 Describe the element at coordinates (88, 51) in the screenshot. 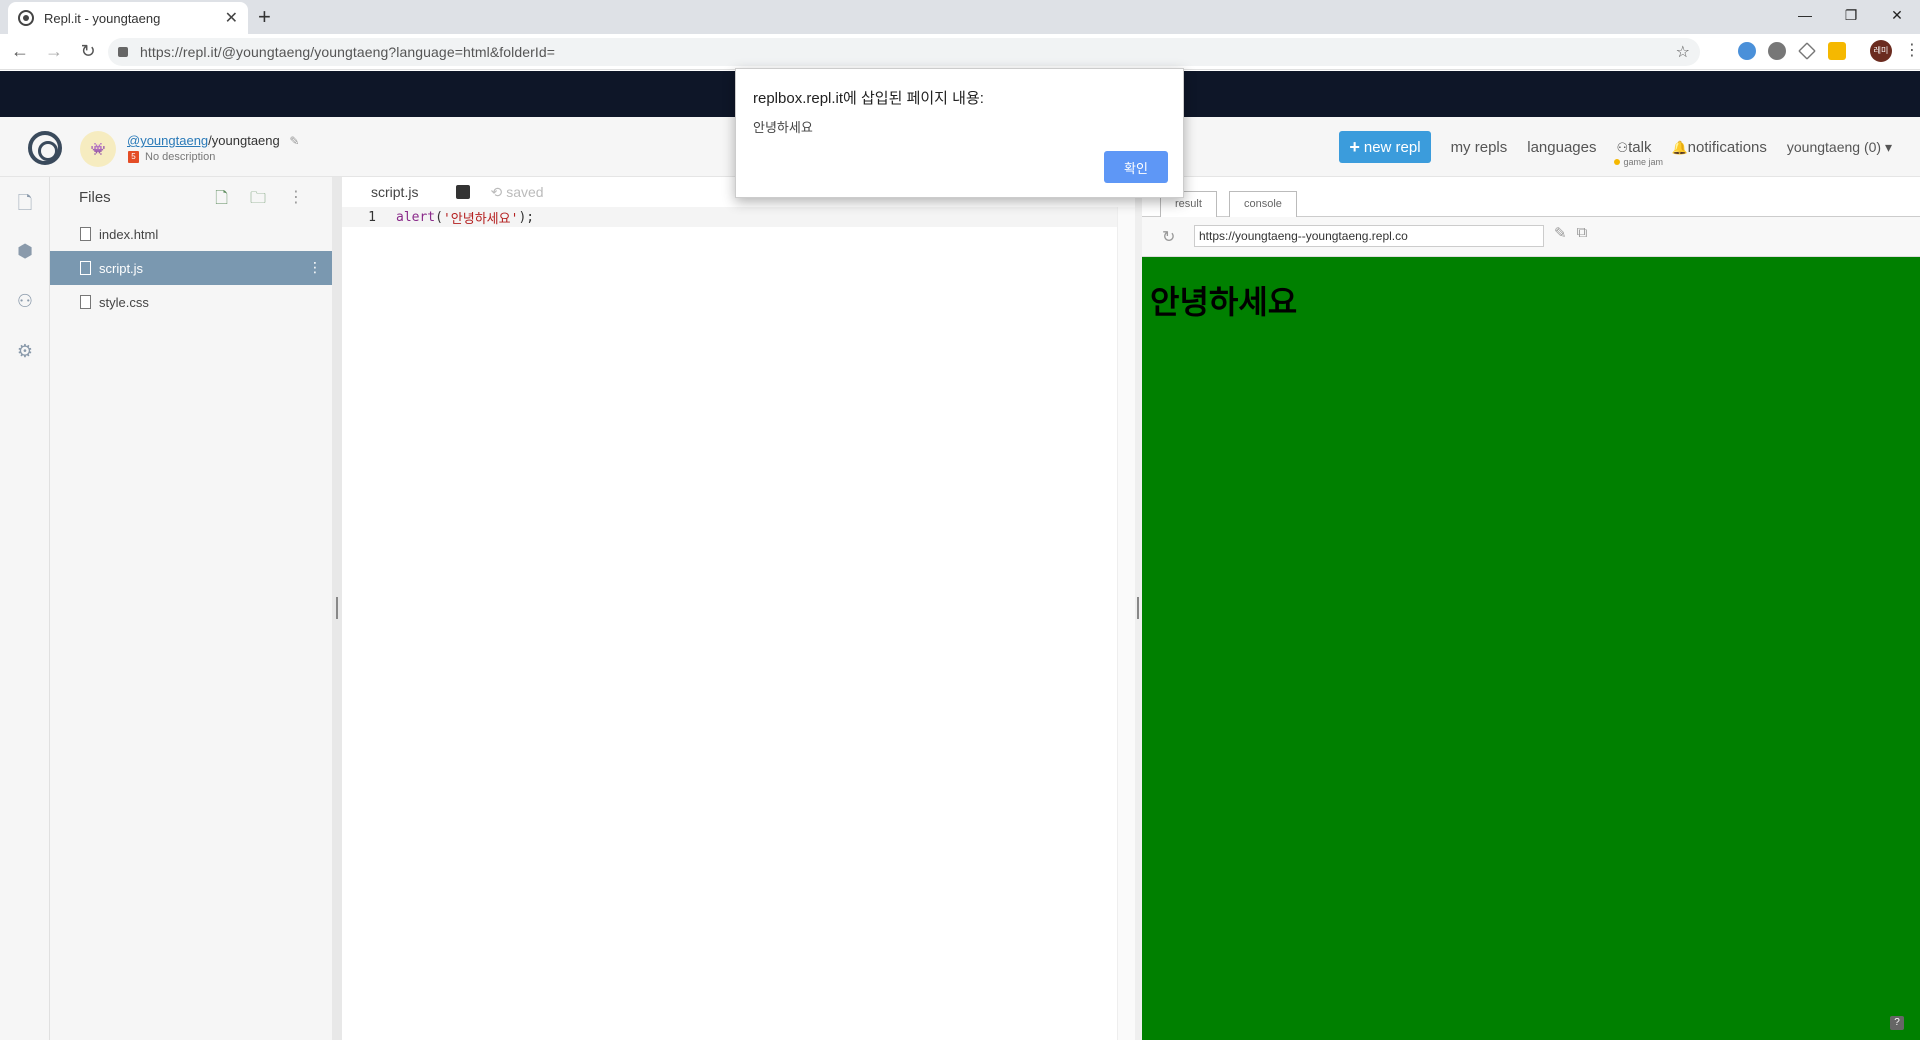

I see `reload-icon: ↻` at that location.